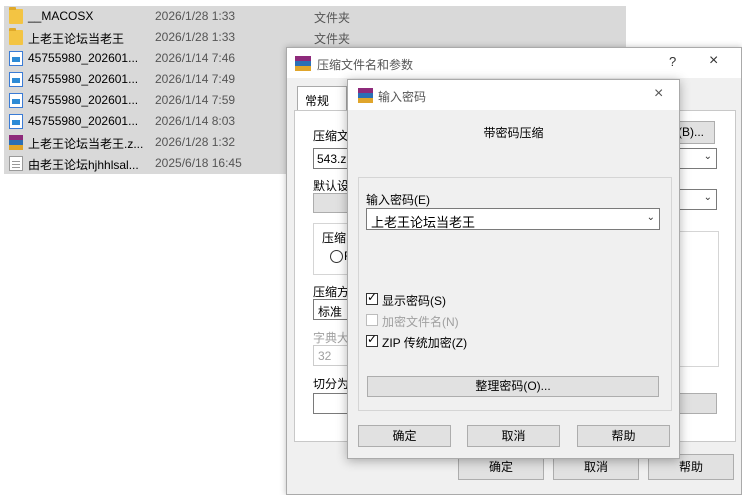 The width and height of the screenshot is (742, 495). I want to click on dictionary-label: 字典大, so click(331, 338).